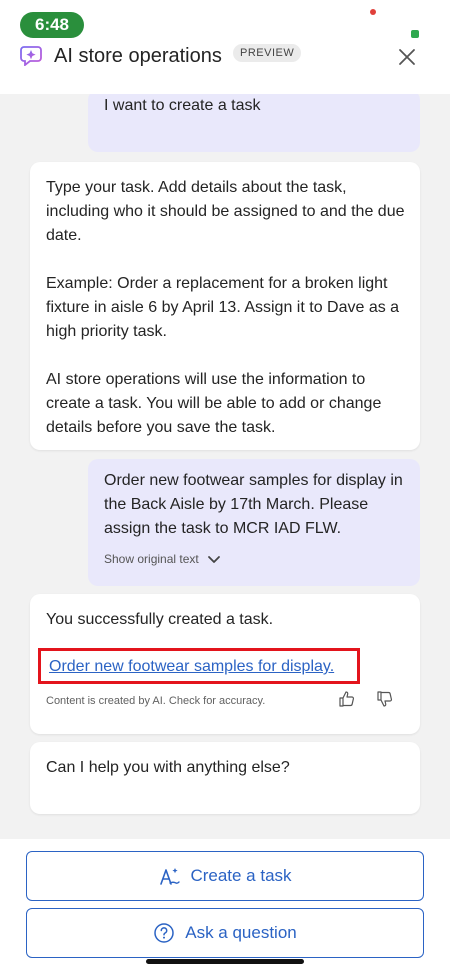  What do you see at coordinates (191, 667) in the screenshot?
I see `created-task-link: Order new footwear samples for display.` at bounding box center [191, 667].